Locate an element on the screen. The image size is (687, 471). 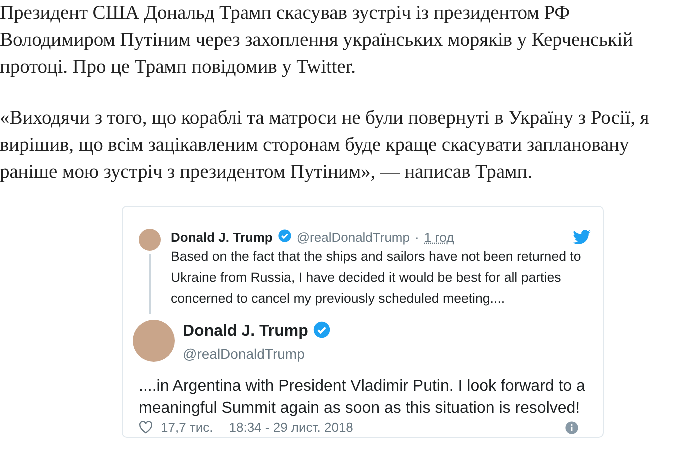
bird-icon is located at coordinates (582, 237).